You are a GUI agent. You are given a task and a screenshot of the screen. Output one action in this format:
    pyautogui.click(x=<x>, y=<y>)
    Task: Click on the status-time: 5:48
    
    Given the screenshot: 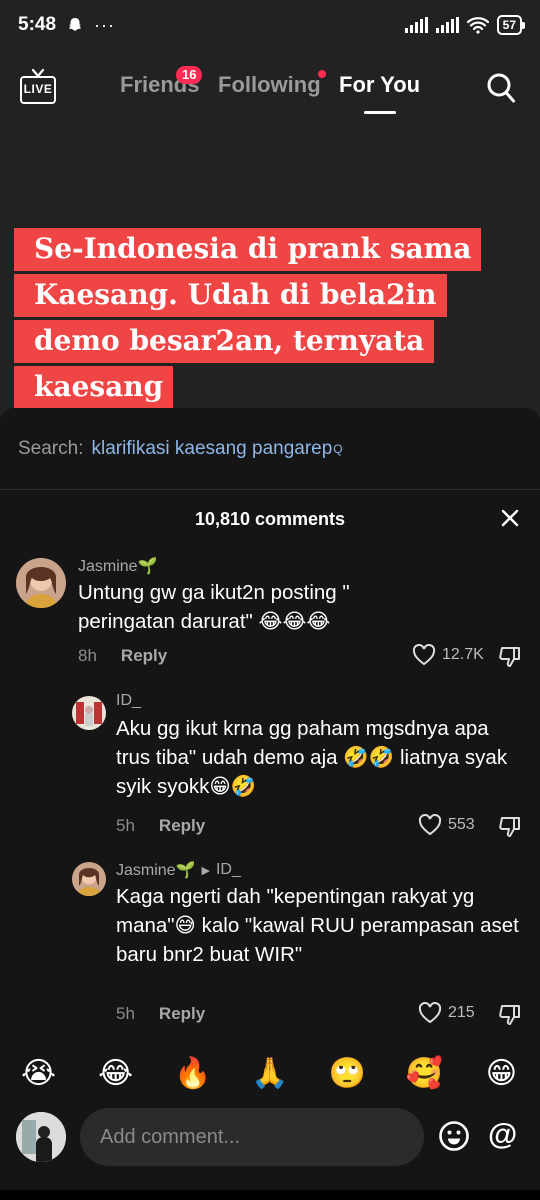 What is the action you would take?
    pyautogui.click(x=37, y=24)
    